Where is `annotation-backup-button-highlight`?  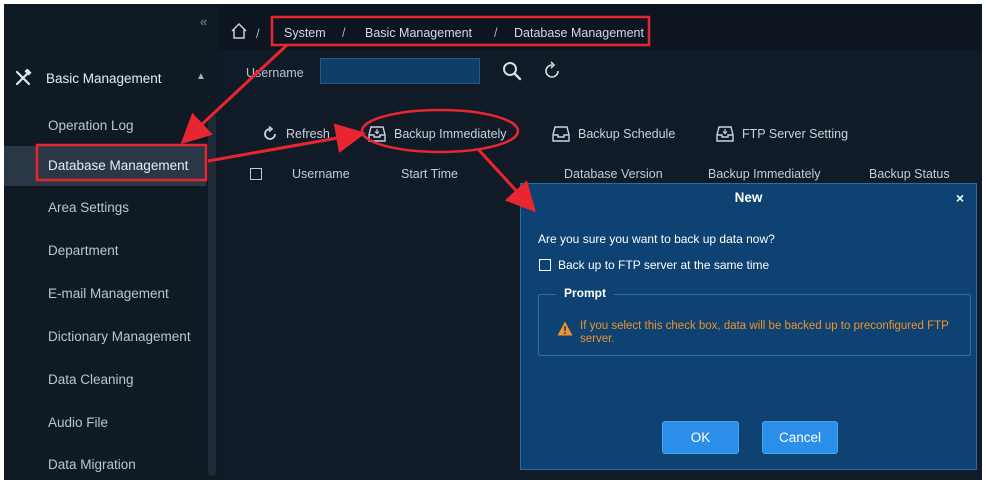
annotation-backup-button-highlight is located at coordinates (440, 131).